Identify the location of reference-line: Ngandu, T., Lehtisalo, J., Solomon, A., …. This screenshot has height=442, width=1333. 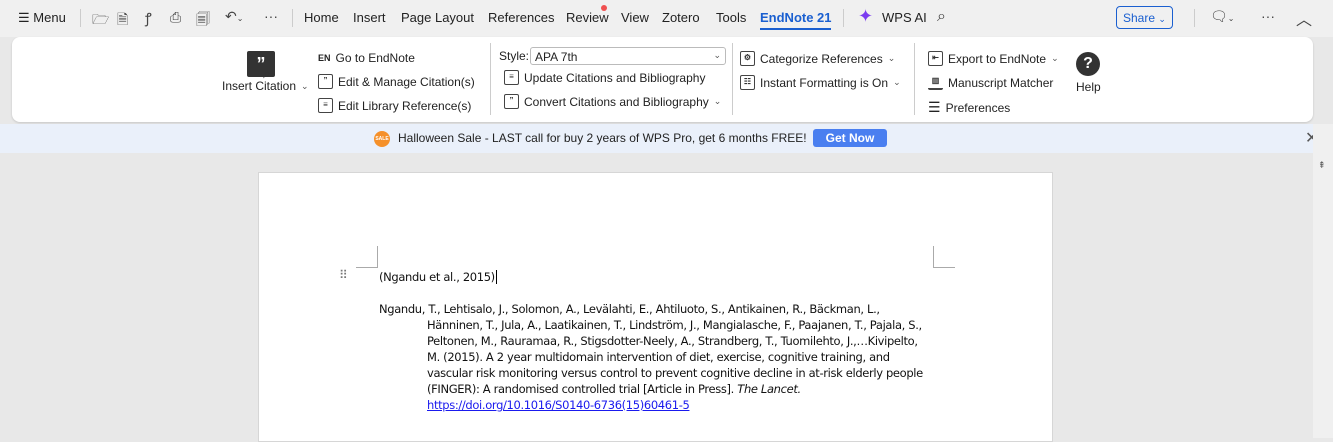
(629, 309).